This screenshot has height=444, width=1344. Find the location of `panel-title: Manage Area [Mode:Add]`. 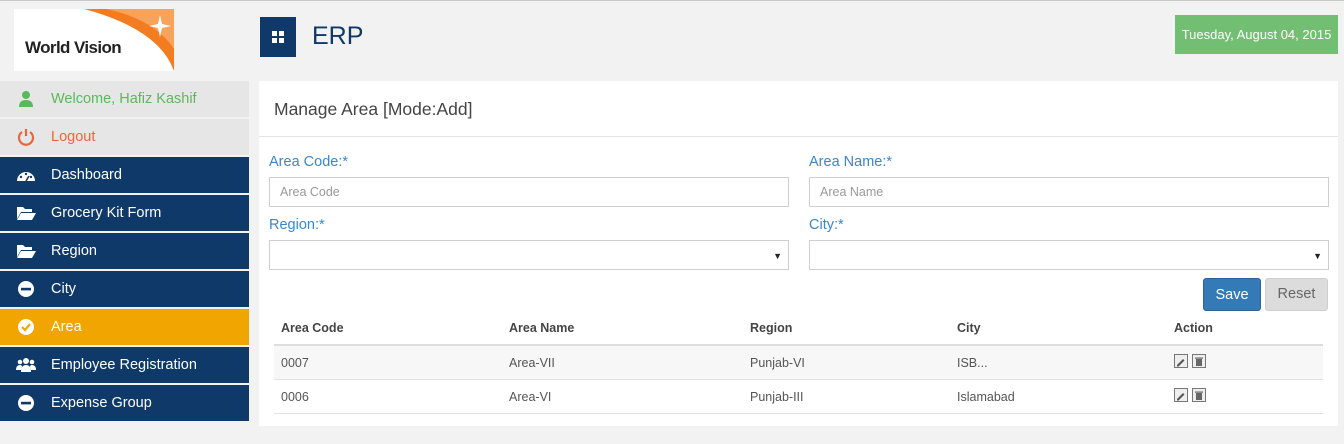

panel-title: Manage Area [Mode:Add] is located at coordinates (373, 109).